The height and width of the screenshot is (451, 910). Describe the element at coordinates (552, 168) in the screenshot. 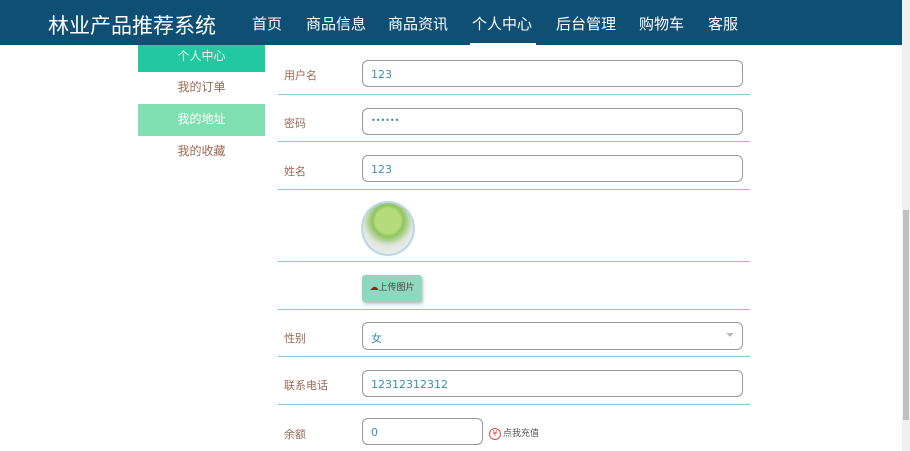

I see `name-input: 123` at that location.